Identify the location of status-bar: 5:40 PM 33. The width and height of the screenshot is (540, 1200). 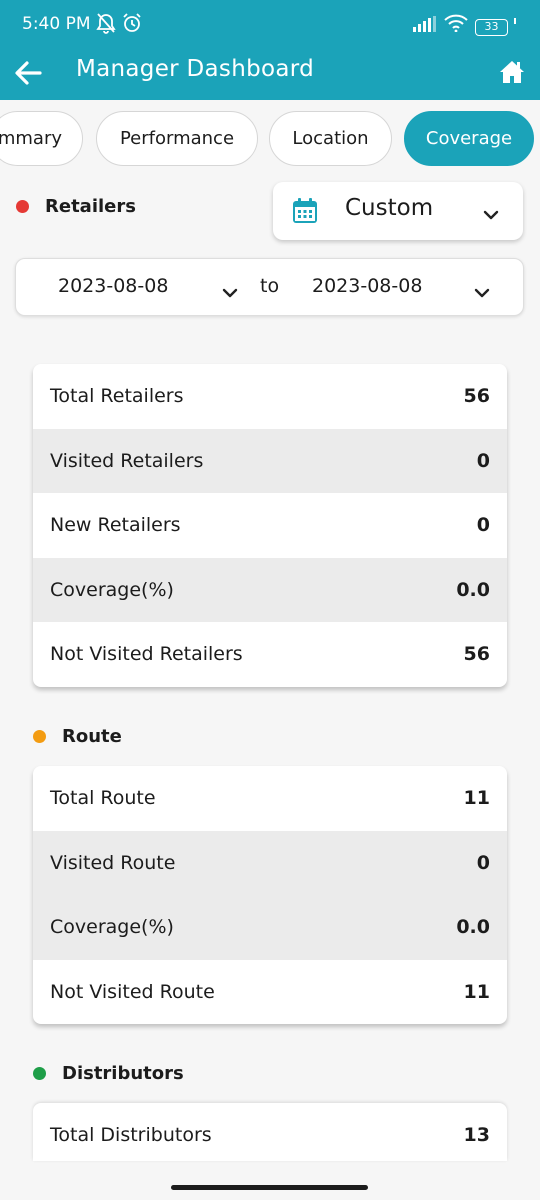
(270, 23).